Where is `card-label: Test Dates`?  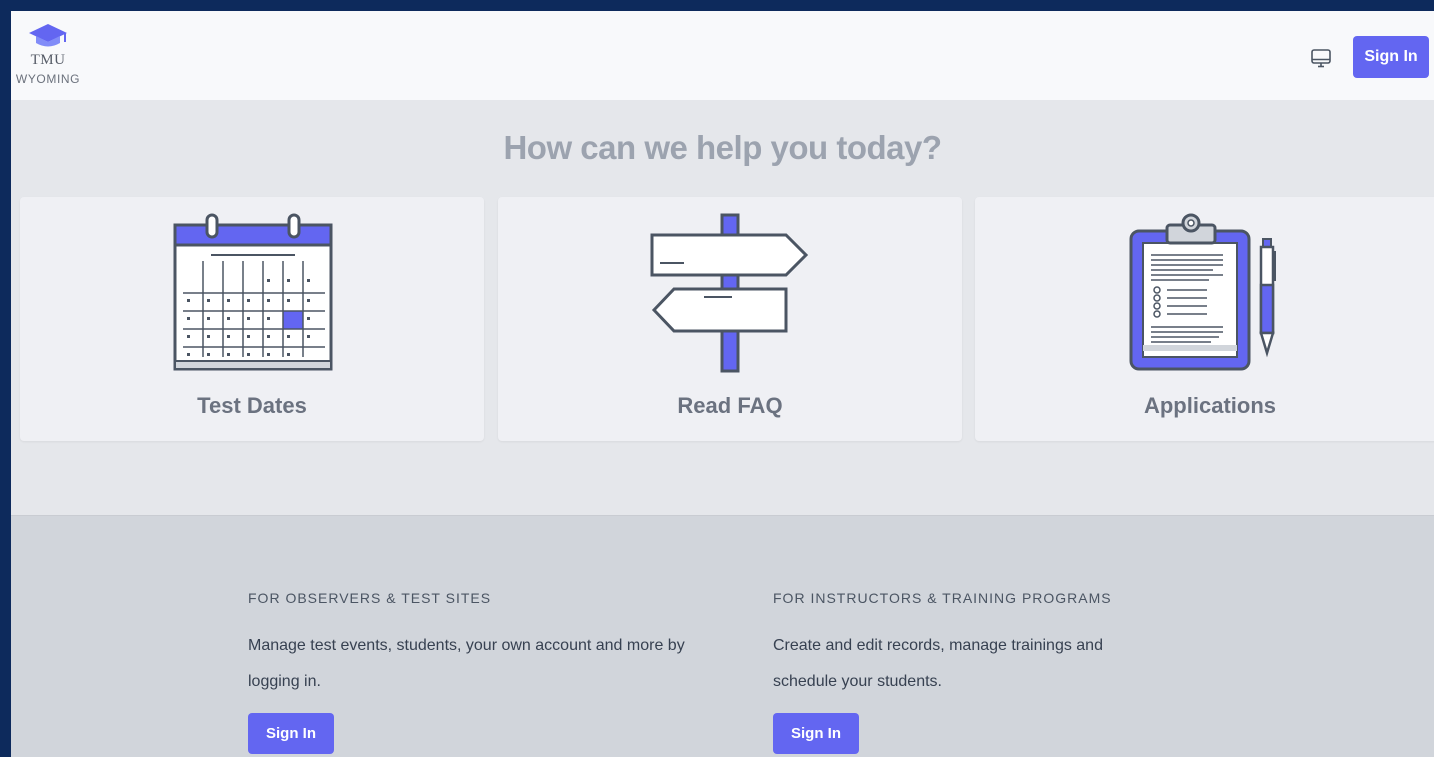 card-label: Test Dates is located at coordinates (252, 405).